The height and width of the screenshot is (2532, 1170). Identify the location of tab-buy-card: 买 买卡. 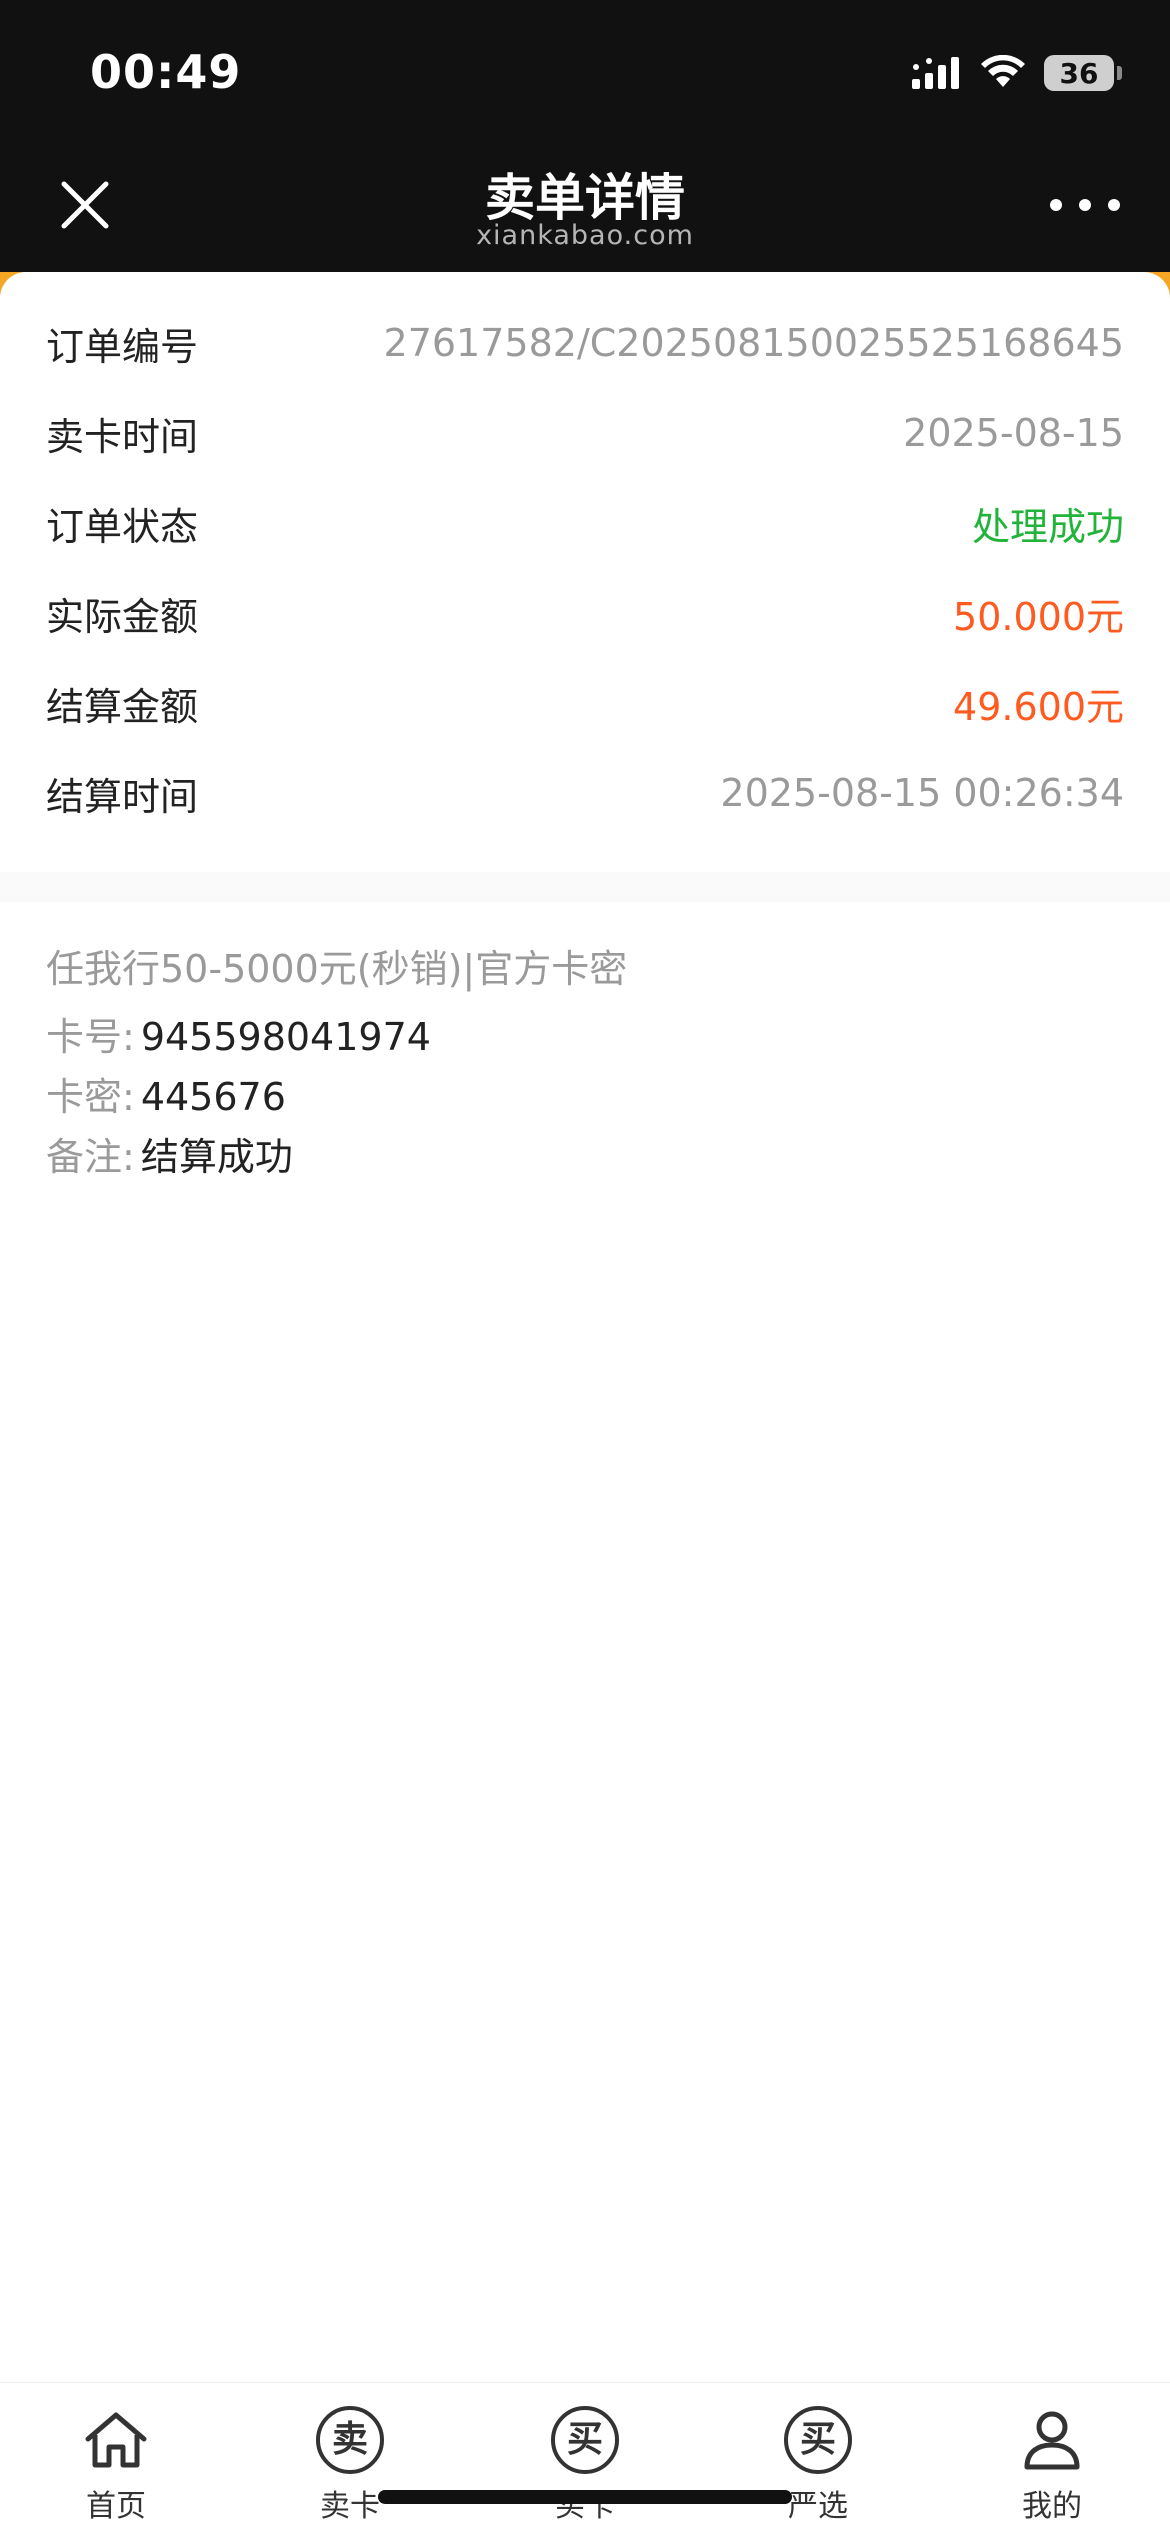
(585, 2465).